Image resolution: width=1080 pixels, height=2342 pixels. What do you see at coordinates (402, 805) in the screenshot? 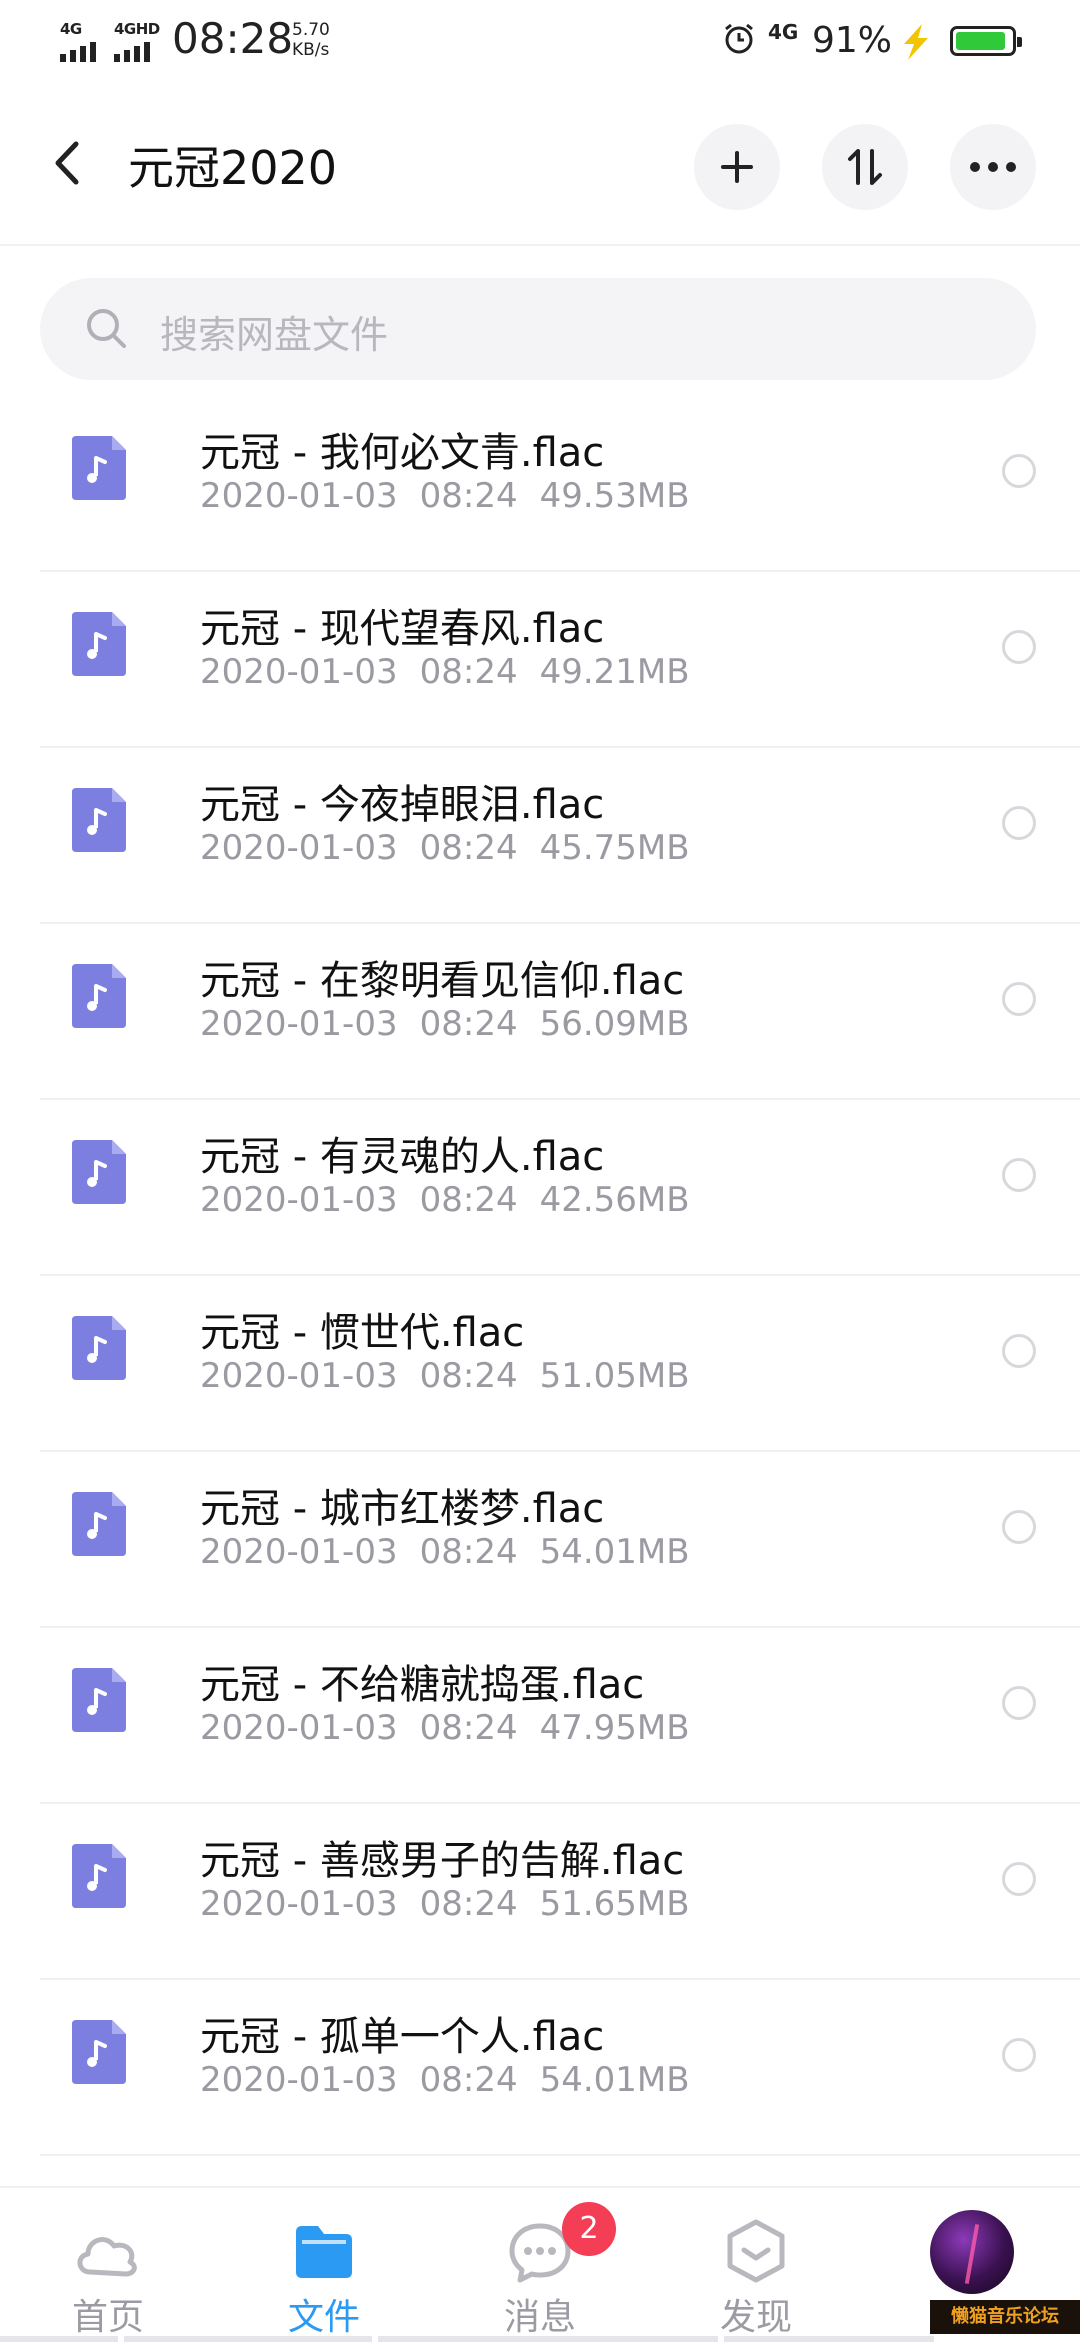
I see `file-name: 元冠 - 今夜掉眼泪.flac` at bounding box center [402, 805].